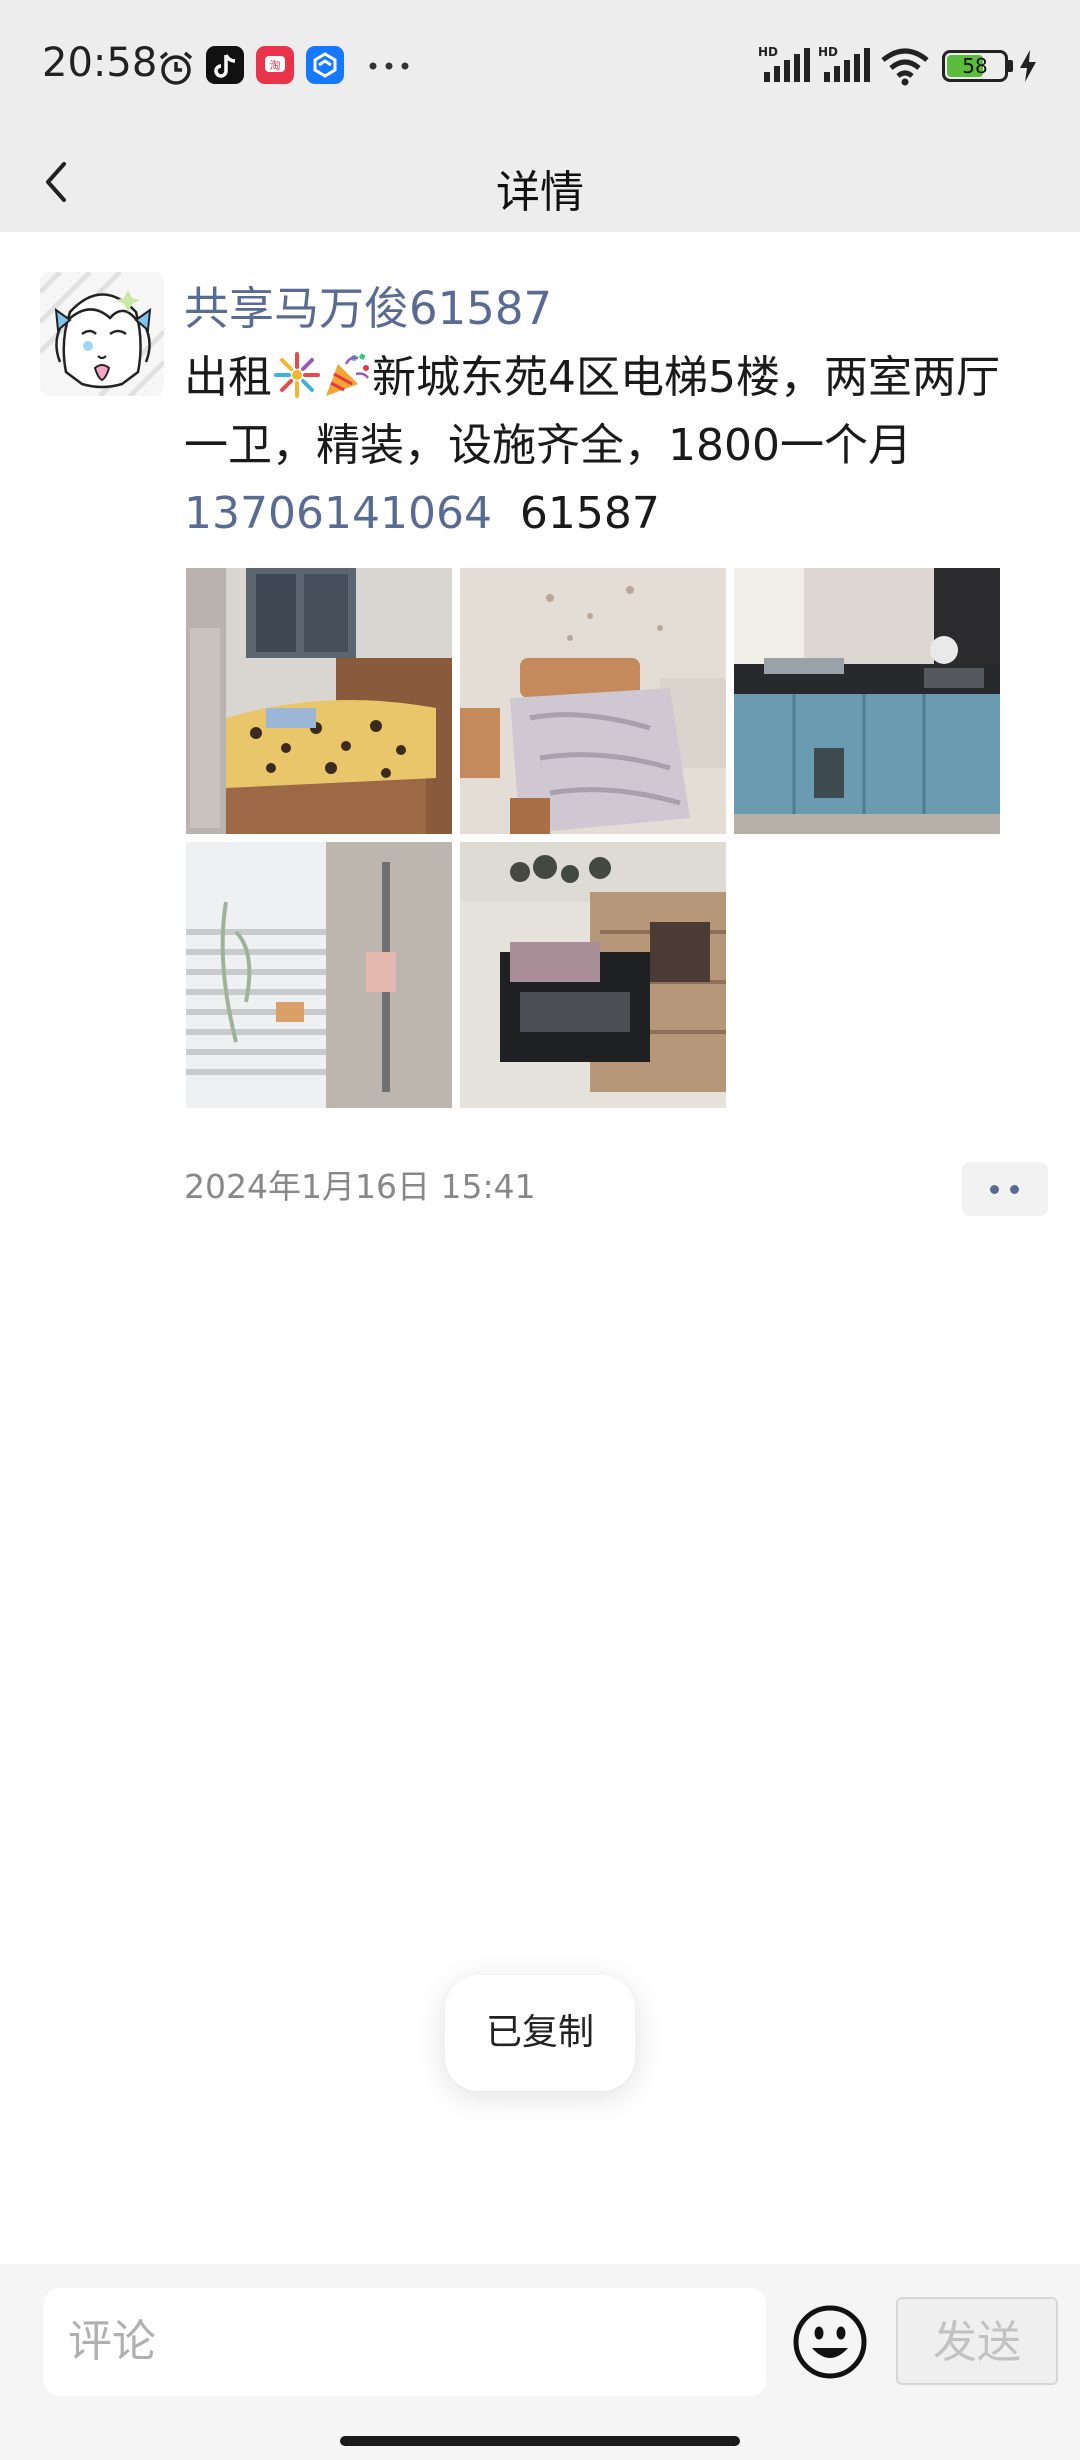 This screenshot has width=1080, height=2460. What do you see at coordinates (297, 375) in the screenshot?
I see `fireworks-emoji-icon` at bounding box center [297, 375].